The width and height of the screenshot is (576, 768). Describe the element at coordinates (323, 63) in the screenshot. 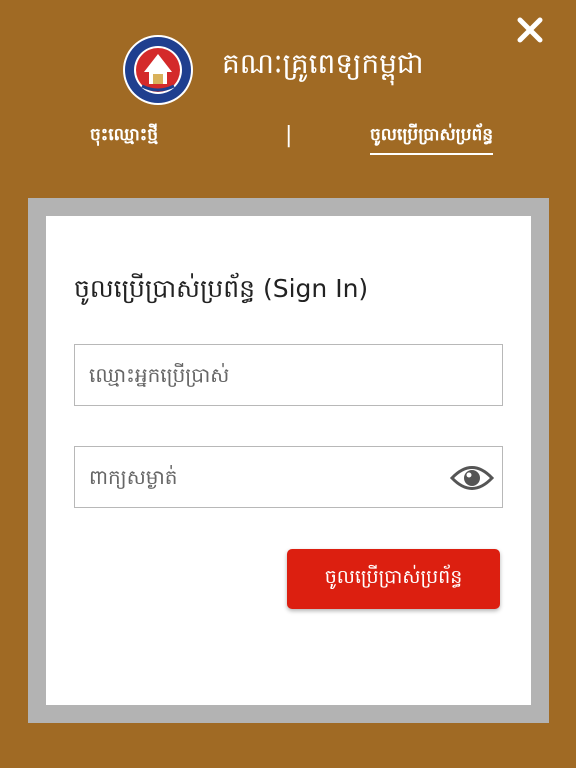

I see `organization-name: គណៈគ្រូពេទ្យកម្ពុជា` at that location.